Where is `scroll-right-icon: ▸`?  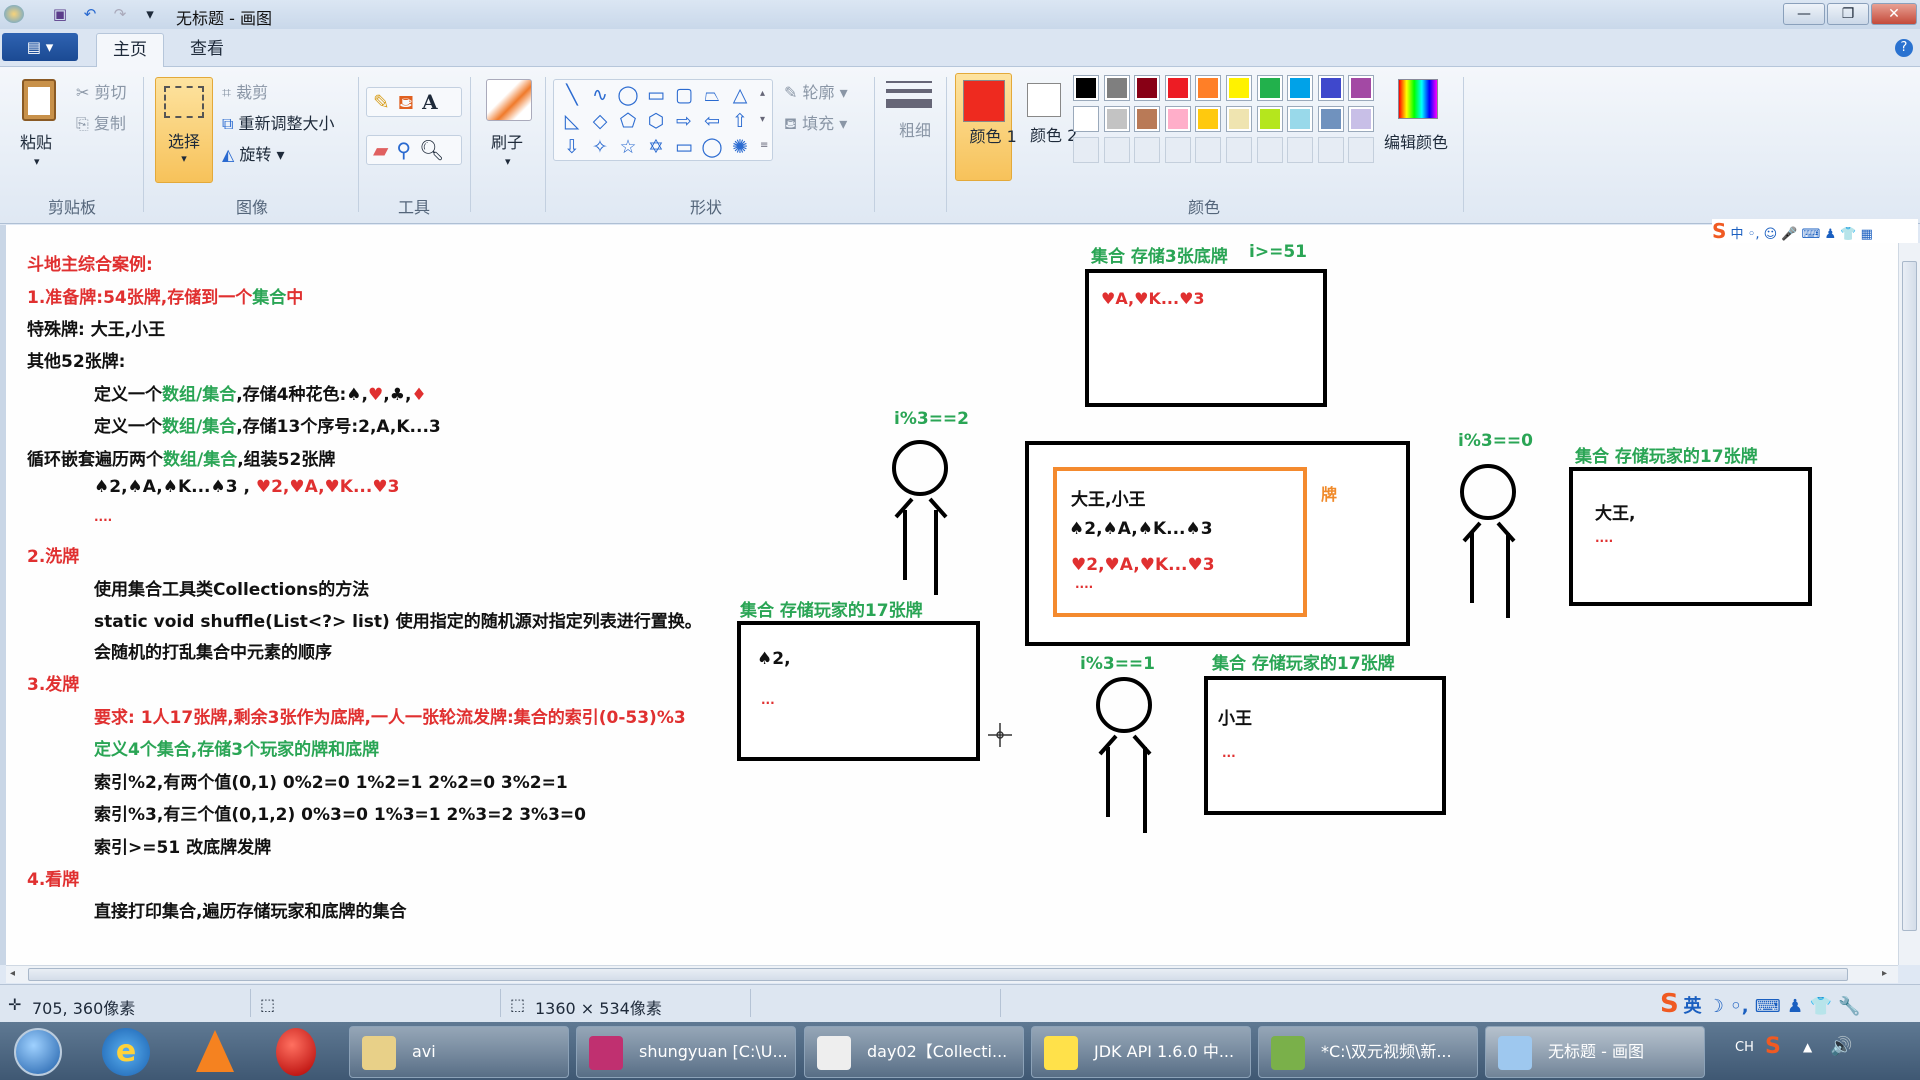
scroll-right-icon: ▸ is located at coordinates (1884, 973).